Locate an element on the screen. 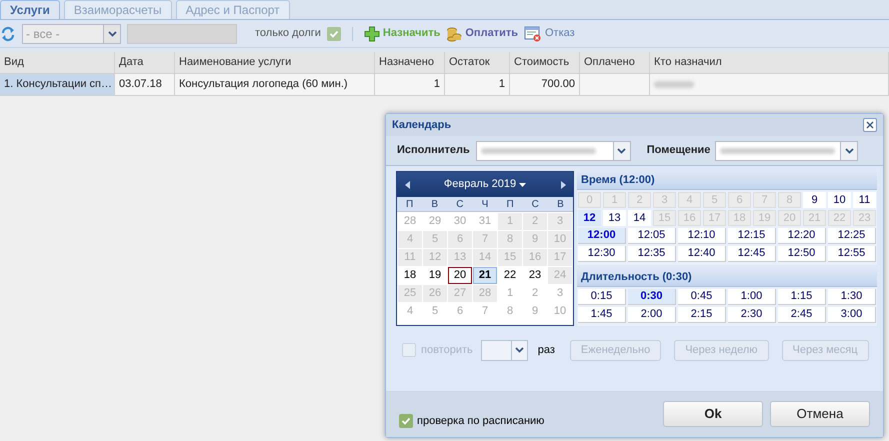 The image size is (889, 441). time-option: 2:45 is located at coordinates (802, 315).